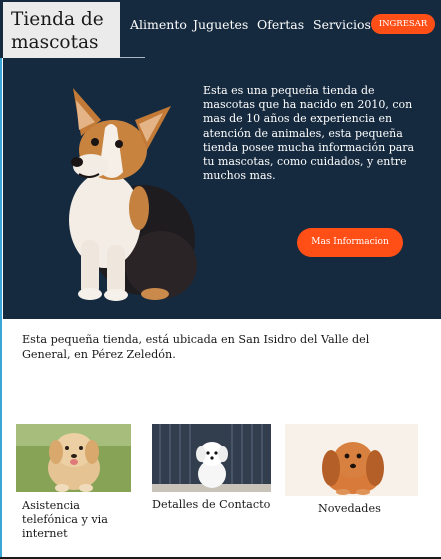 This screenshot has height=559, width=441. What do you see at coordinates (351, 460) in the screenshot?
I see `dachshund-puppy-image` at bounding box center [351, 460].